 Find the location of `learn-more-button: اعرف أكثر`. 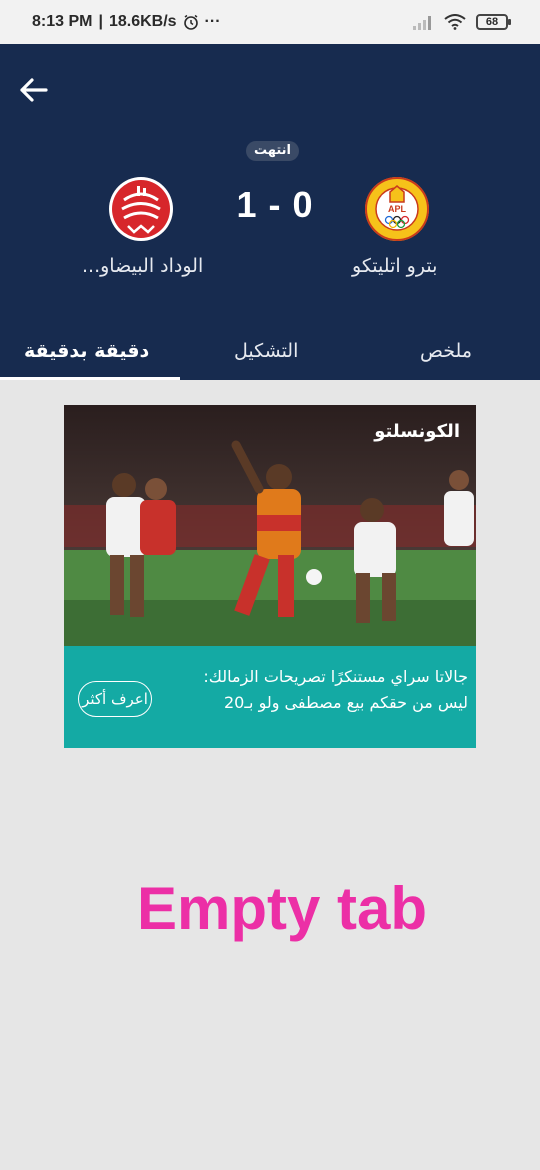

learn-more-button: اعرف أكثر is located at coordinates (115, 699).